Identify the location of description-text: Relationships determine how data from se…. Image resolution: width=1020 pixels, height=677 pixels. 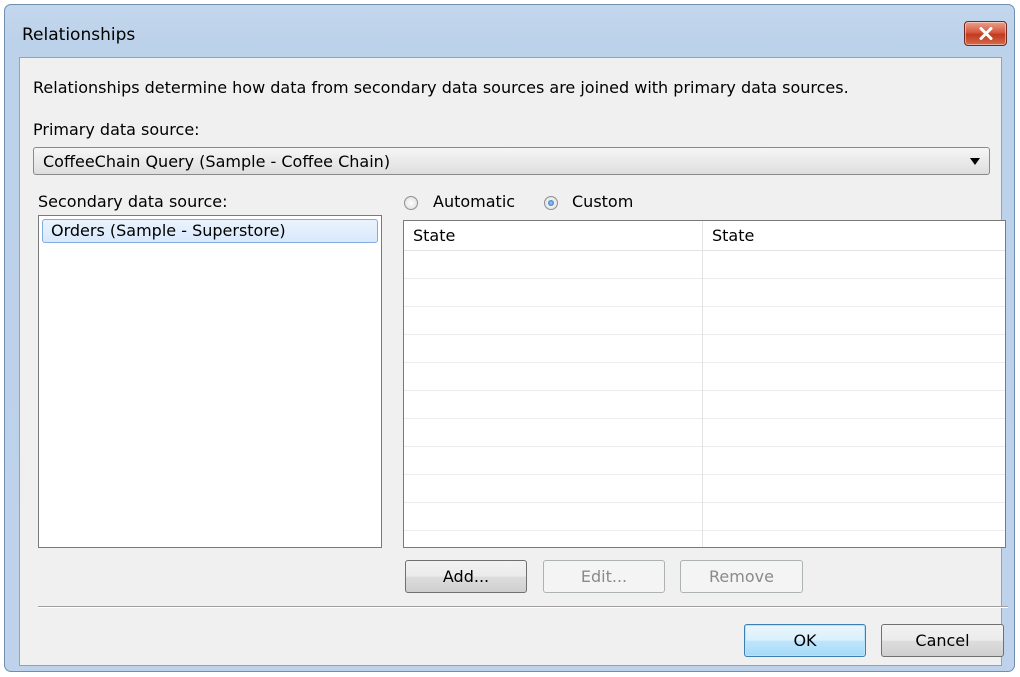
(441, 87).